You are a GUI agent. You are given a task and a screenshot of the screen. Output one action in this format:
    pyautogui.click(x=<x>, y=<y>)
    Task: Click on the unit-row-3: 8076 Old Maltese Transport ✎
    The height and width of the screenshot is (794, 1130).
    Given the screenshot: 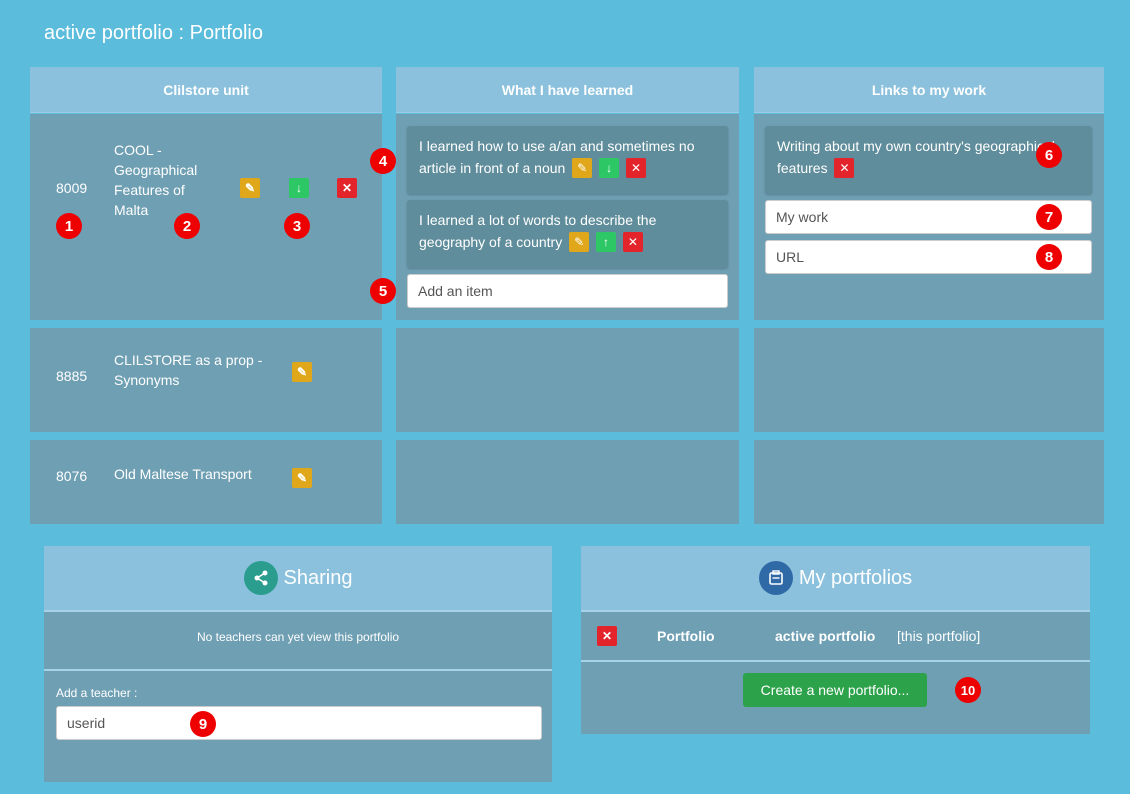 What is the action you would take?
    pyautogui.click(x=206, y=482)
    